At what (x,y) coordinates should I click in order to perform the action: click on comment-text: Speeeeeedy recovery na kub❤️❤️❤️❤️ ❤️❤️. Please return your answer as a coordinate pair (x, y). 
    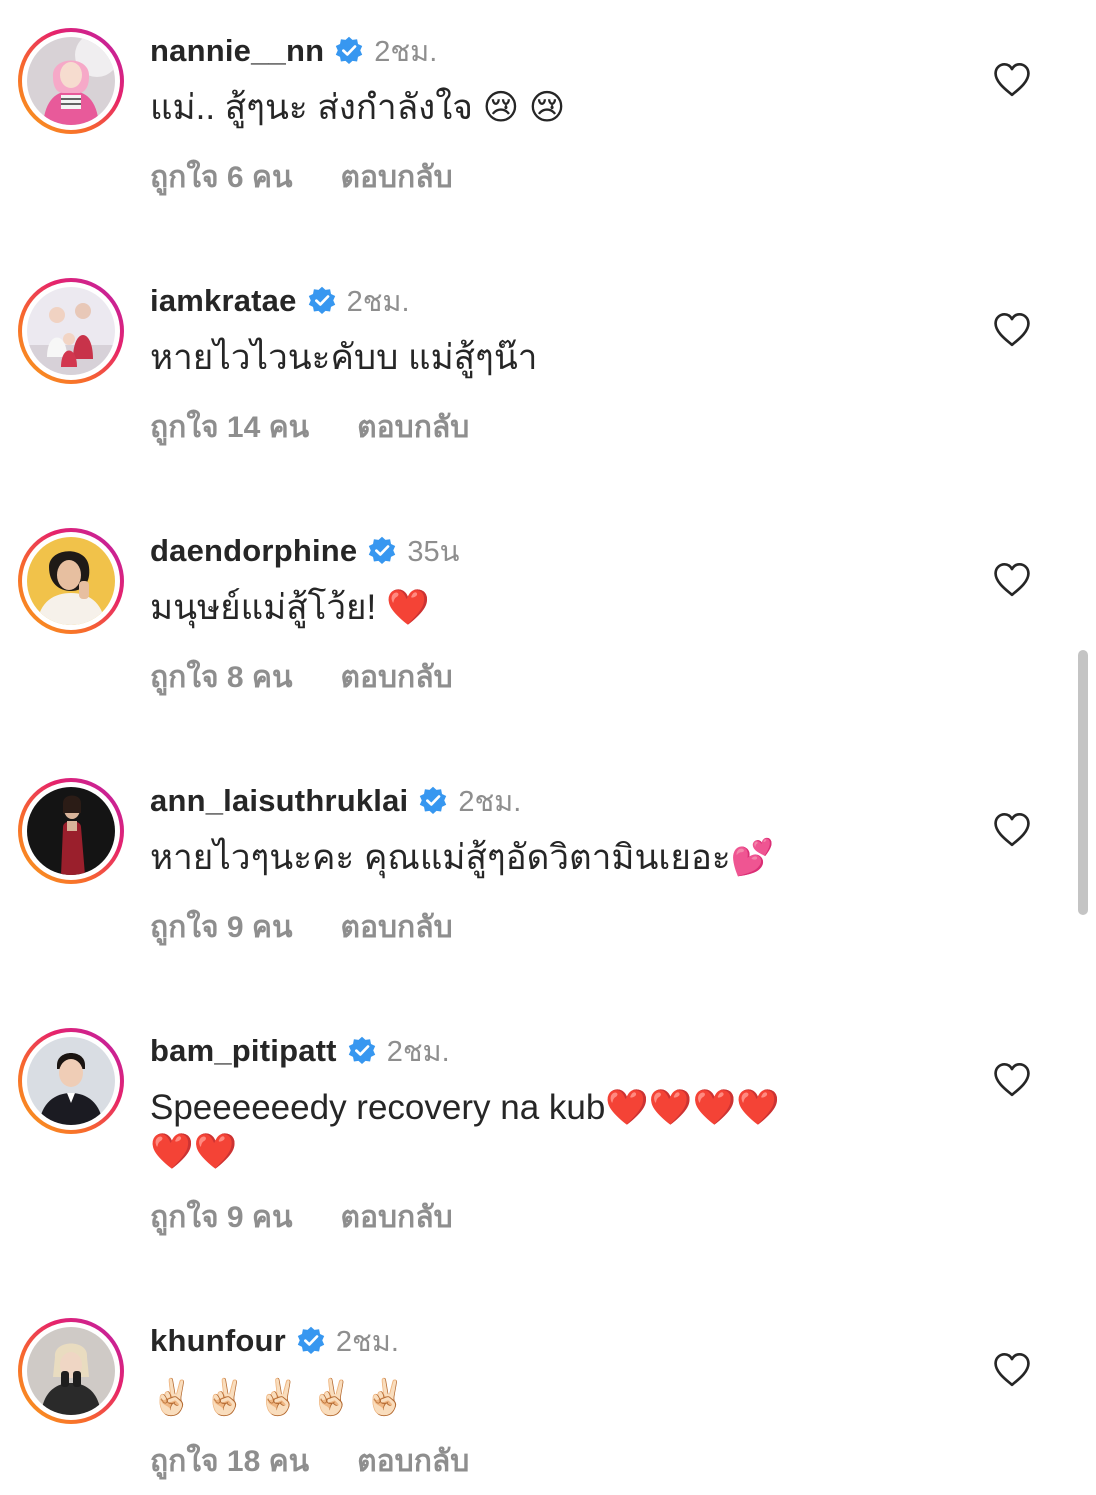
    Looking at the image, I should click on (465, 1129).